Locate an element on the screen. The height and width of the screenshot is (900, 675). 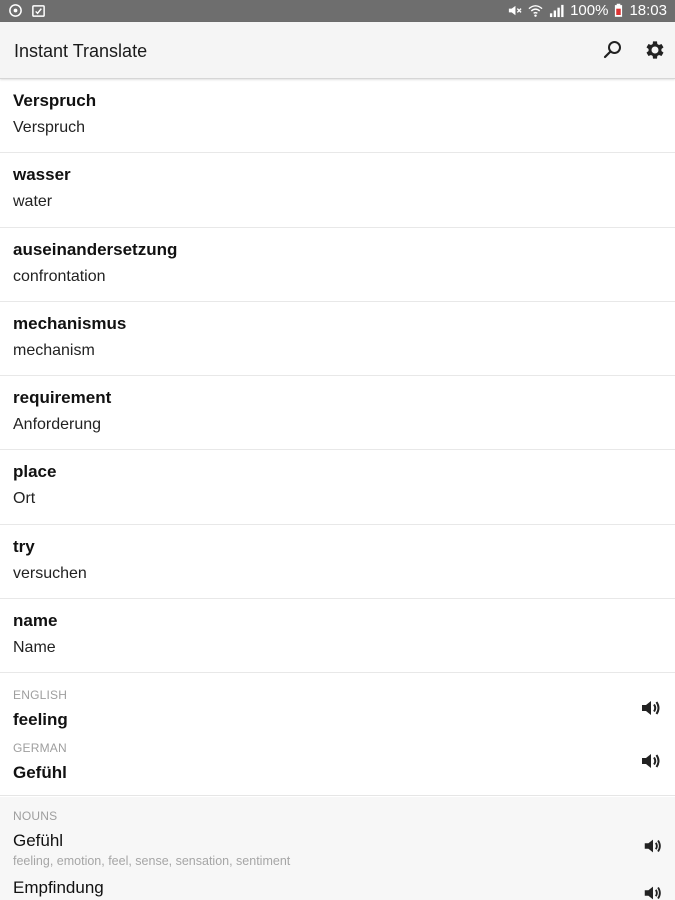
mute-icon is located at coordinates (515, 10).